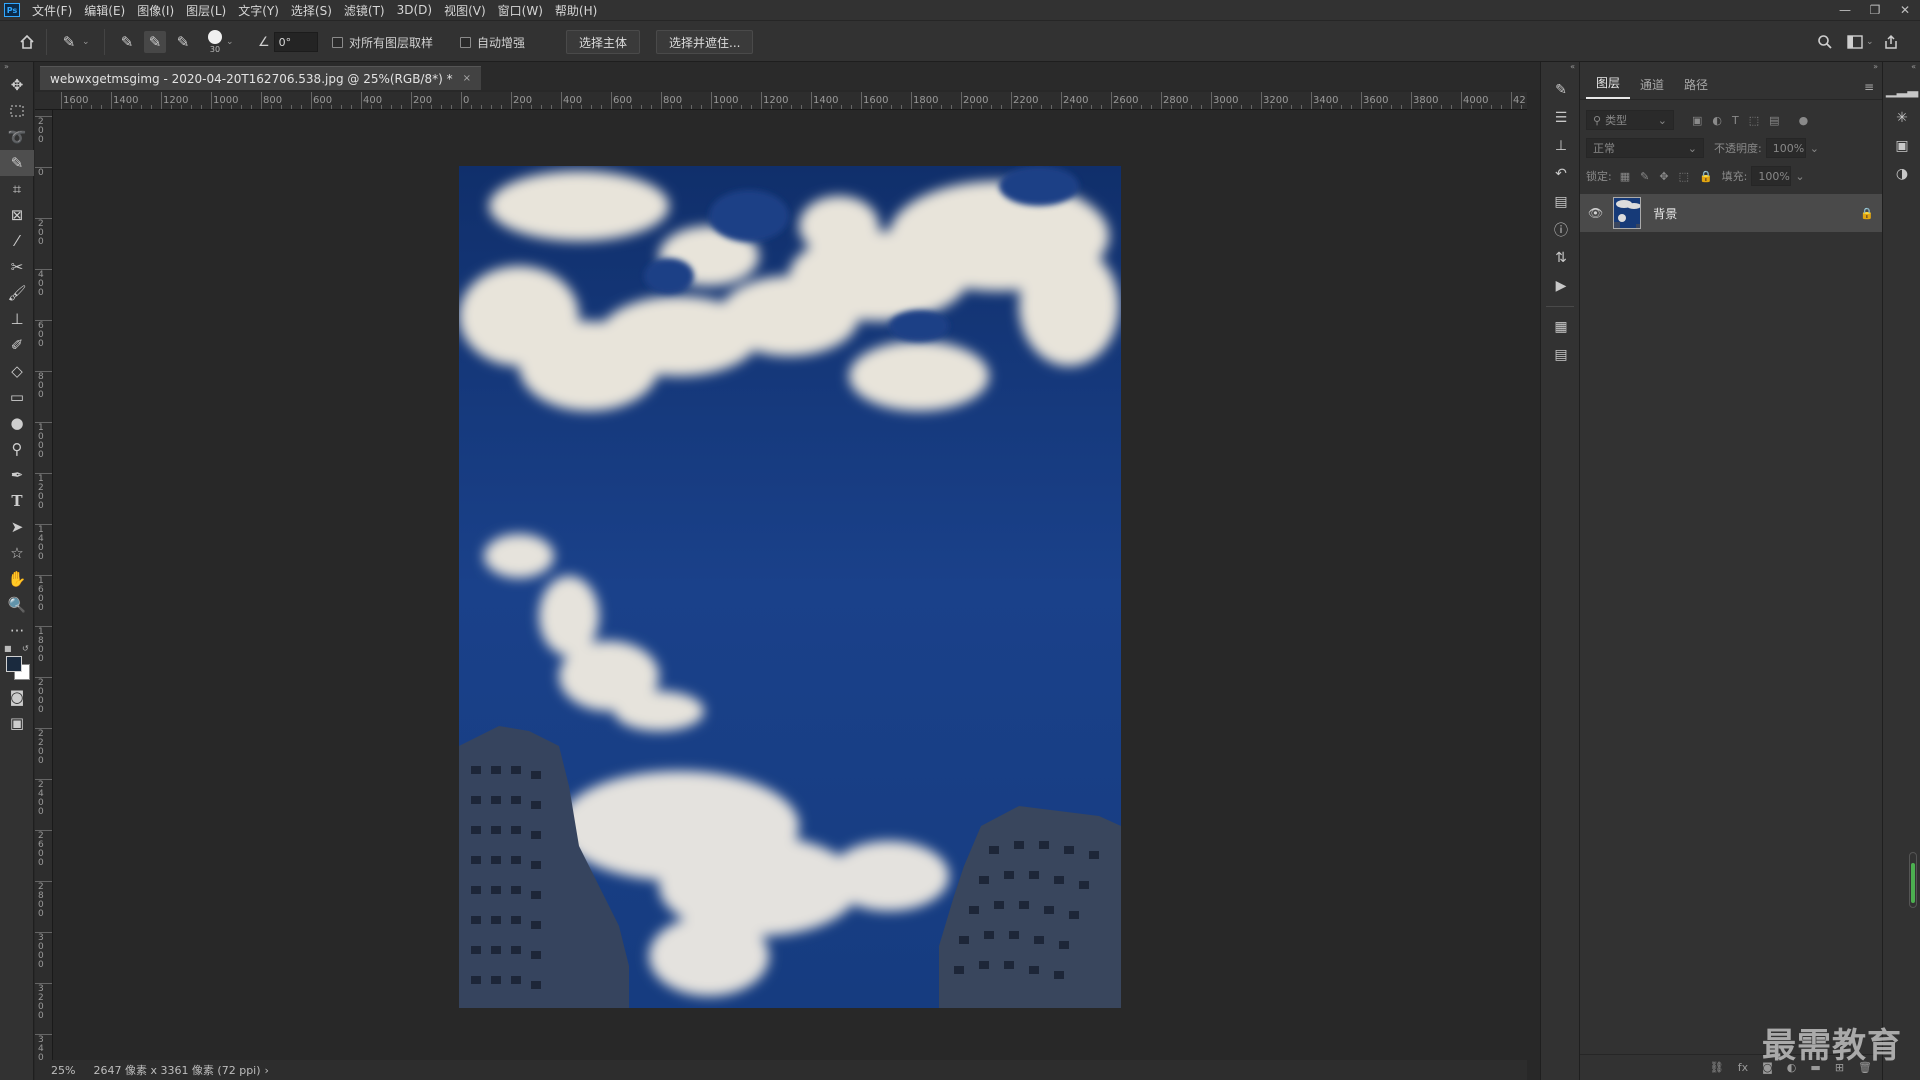 The height and width of the screenshot is (1080, 1920). Describe the element at coordinates (17, 501) in the screenshot. I see `type-tool-icon: T` at that location.